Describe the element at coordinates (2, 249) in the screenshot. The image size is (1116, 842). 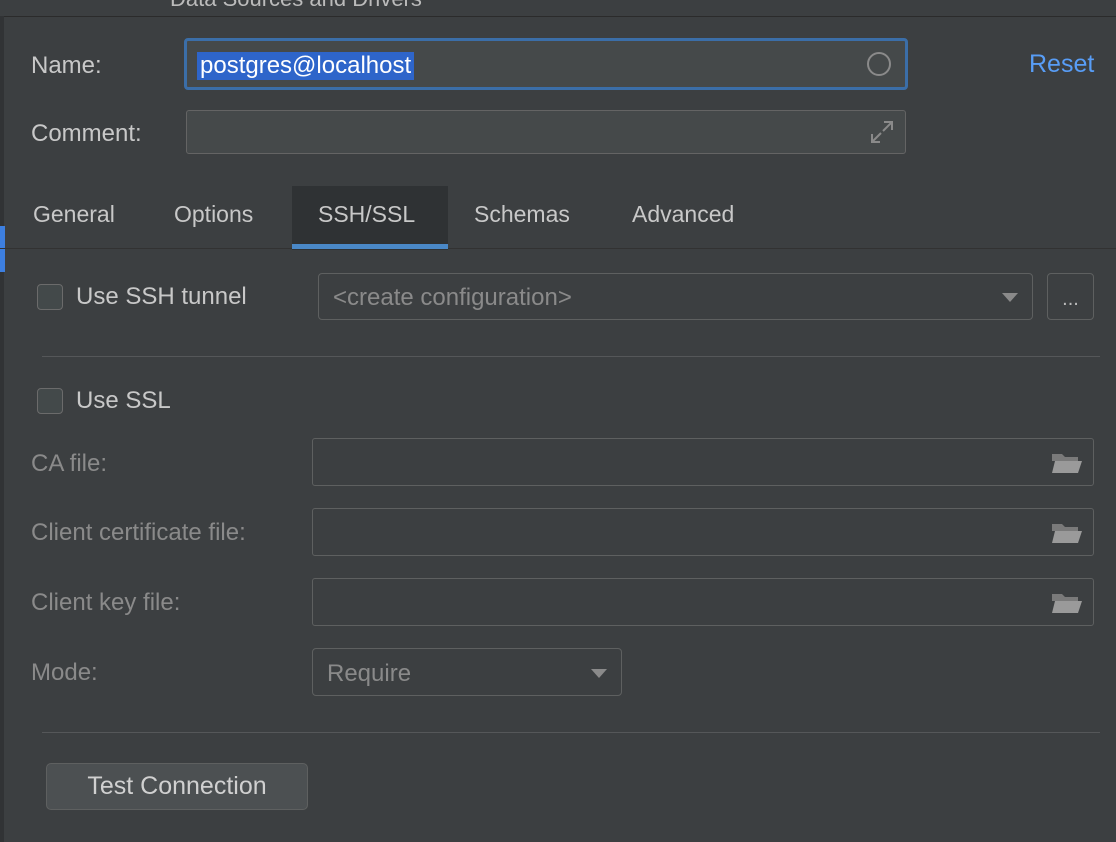
I see `left-panel-selection-marker` at that location.